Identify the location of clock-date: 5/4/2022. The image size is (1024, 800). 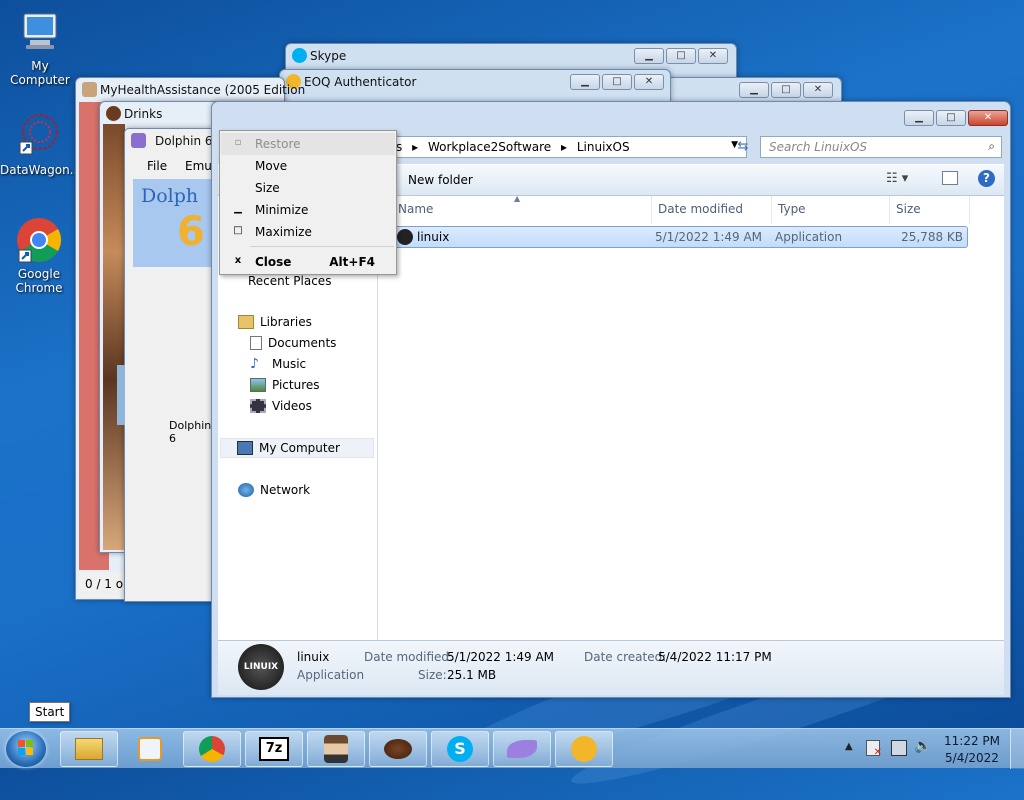
(972, 758).